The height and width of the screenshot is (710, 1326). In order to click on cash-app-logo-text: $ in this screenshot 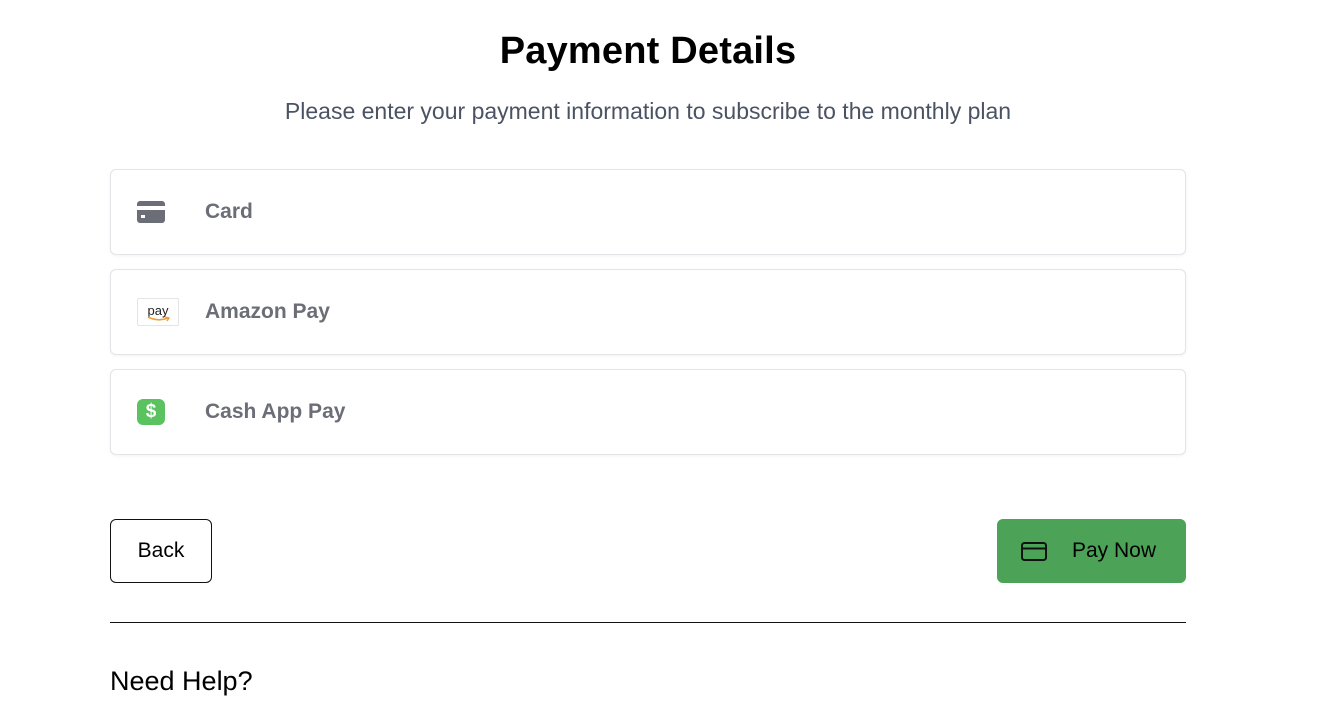, I will do `click(151, 412)`.